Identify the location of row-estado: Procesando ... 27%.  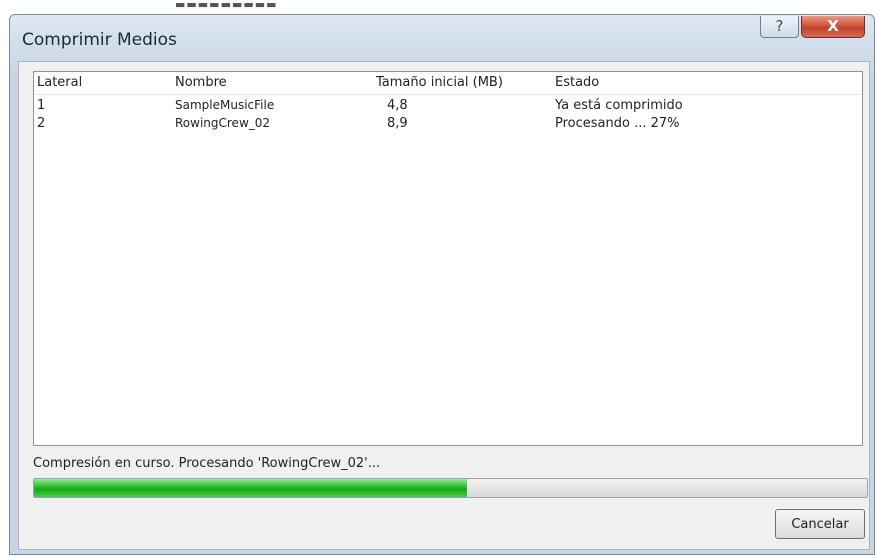
(617, 123).